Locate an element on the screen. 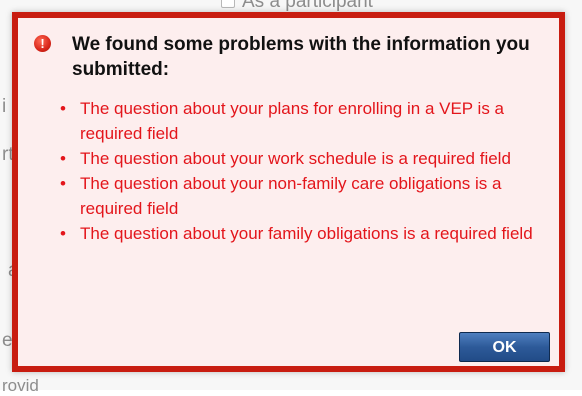  background-text-fragment: e is located at coordinates (7, 340).